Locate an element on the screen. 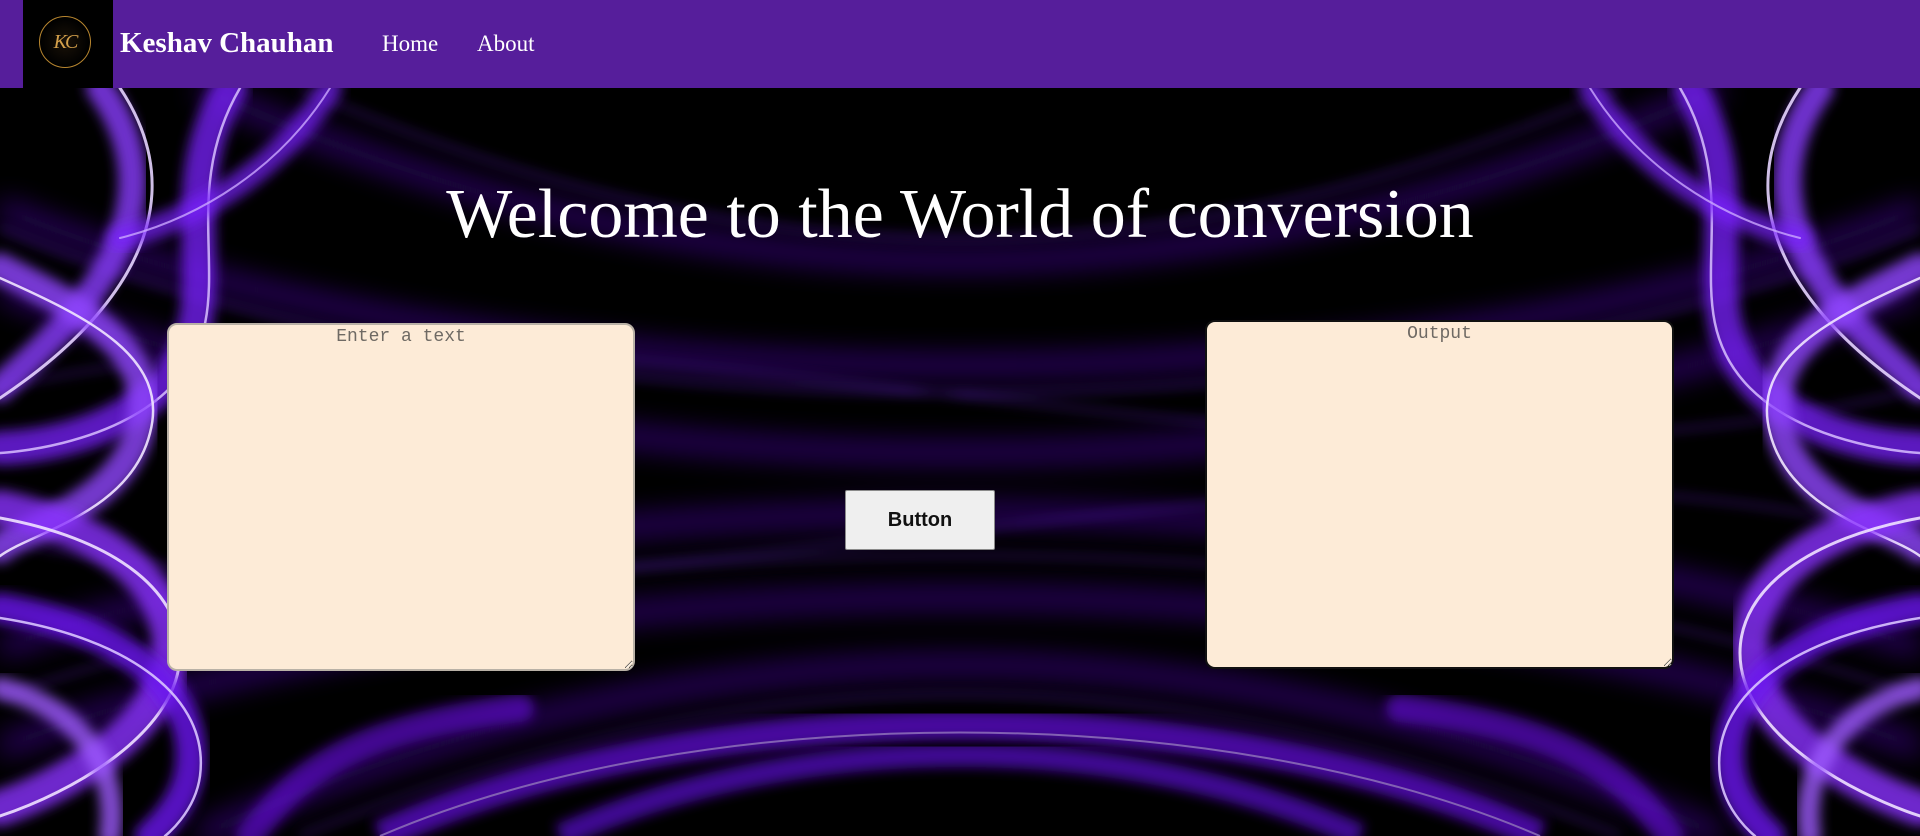 The width and height of the screenshot is (1920, 836). text-input is located at coordinates (401, 497).